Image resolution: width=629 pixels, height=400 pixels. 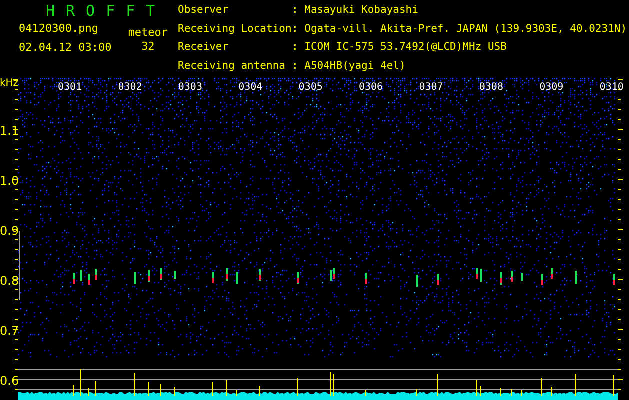 What do you see at coordinates (460, 29) in the screenshot?
I see `info-value: : Ogata-vill. Akita-Pref. JAPAN (139.9303E, 40.0231N)` at bounding box center [460, 29].